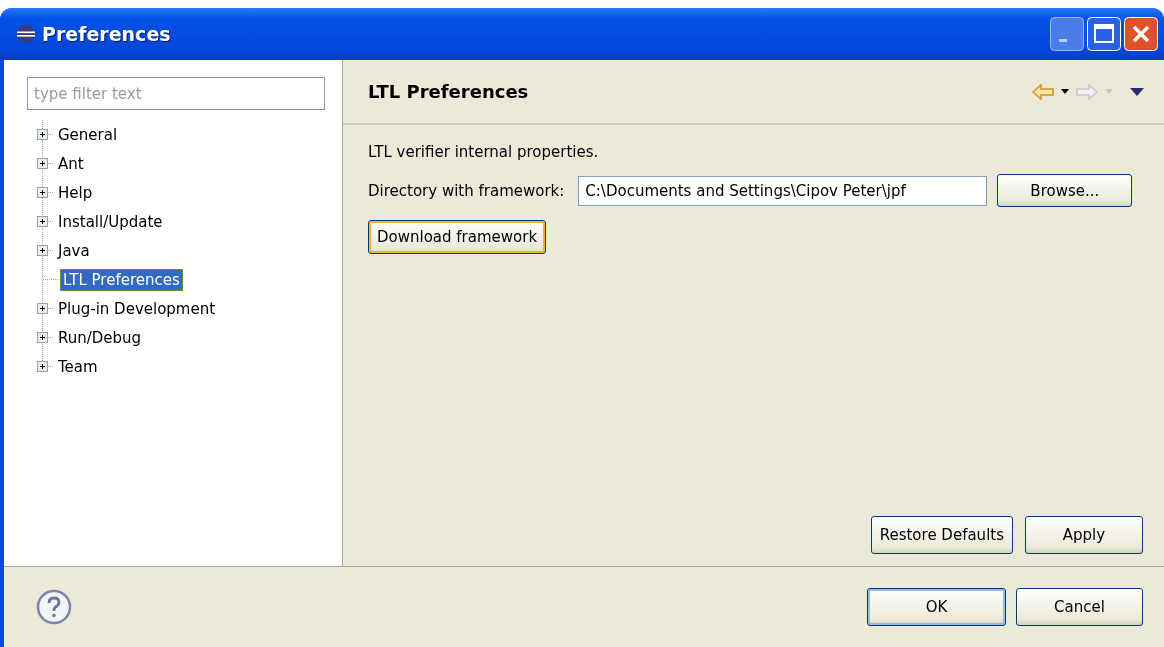 This screenshot has height=647, width=1164. Describe the element at coordinates (26, 34) in the screenshot. I see `app-icon` at that location.